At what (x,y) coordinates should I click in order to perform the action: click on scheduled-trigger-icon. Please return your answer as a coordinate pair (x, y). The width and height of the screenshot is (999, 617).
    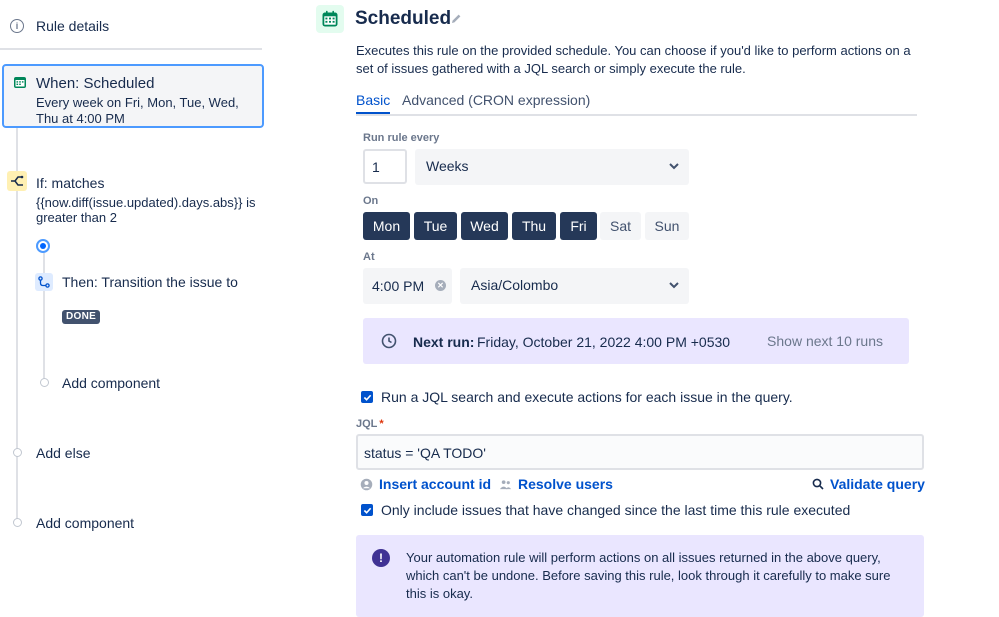
    Looking at the image, I should click on (330, 19).